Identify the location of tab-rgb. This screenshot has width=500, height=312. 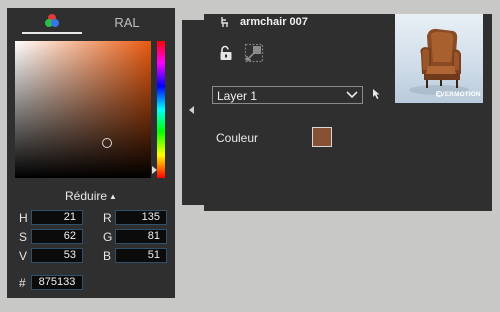
(52, 24).